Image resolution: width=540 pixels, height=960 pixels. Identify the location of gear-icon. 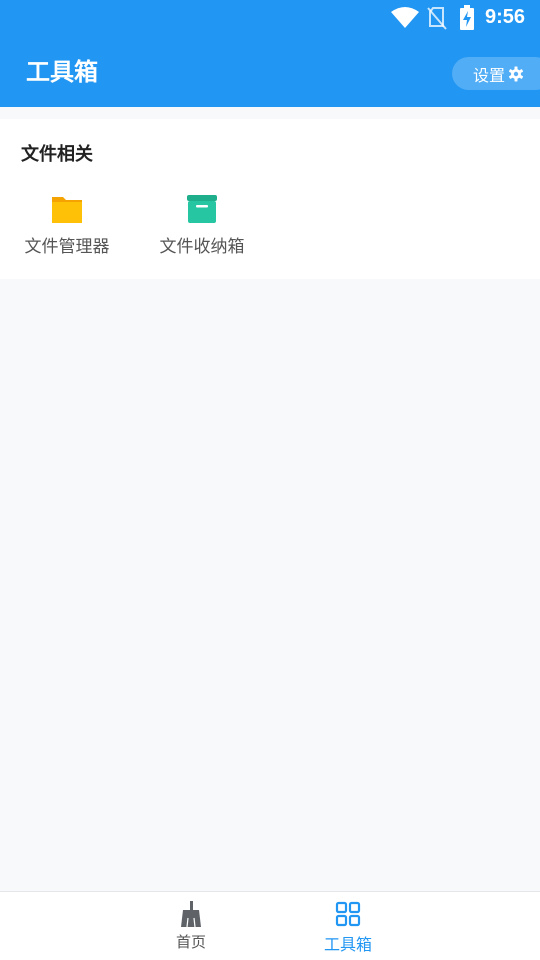
(516, 74).